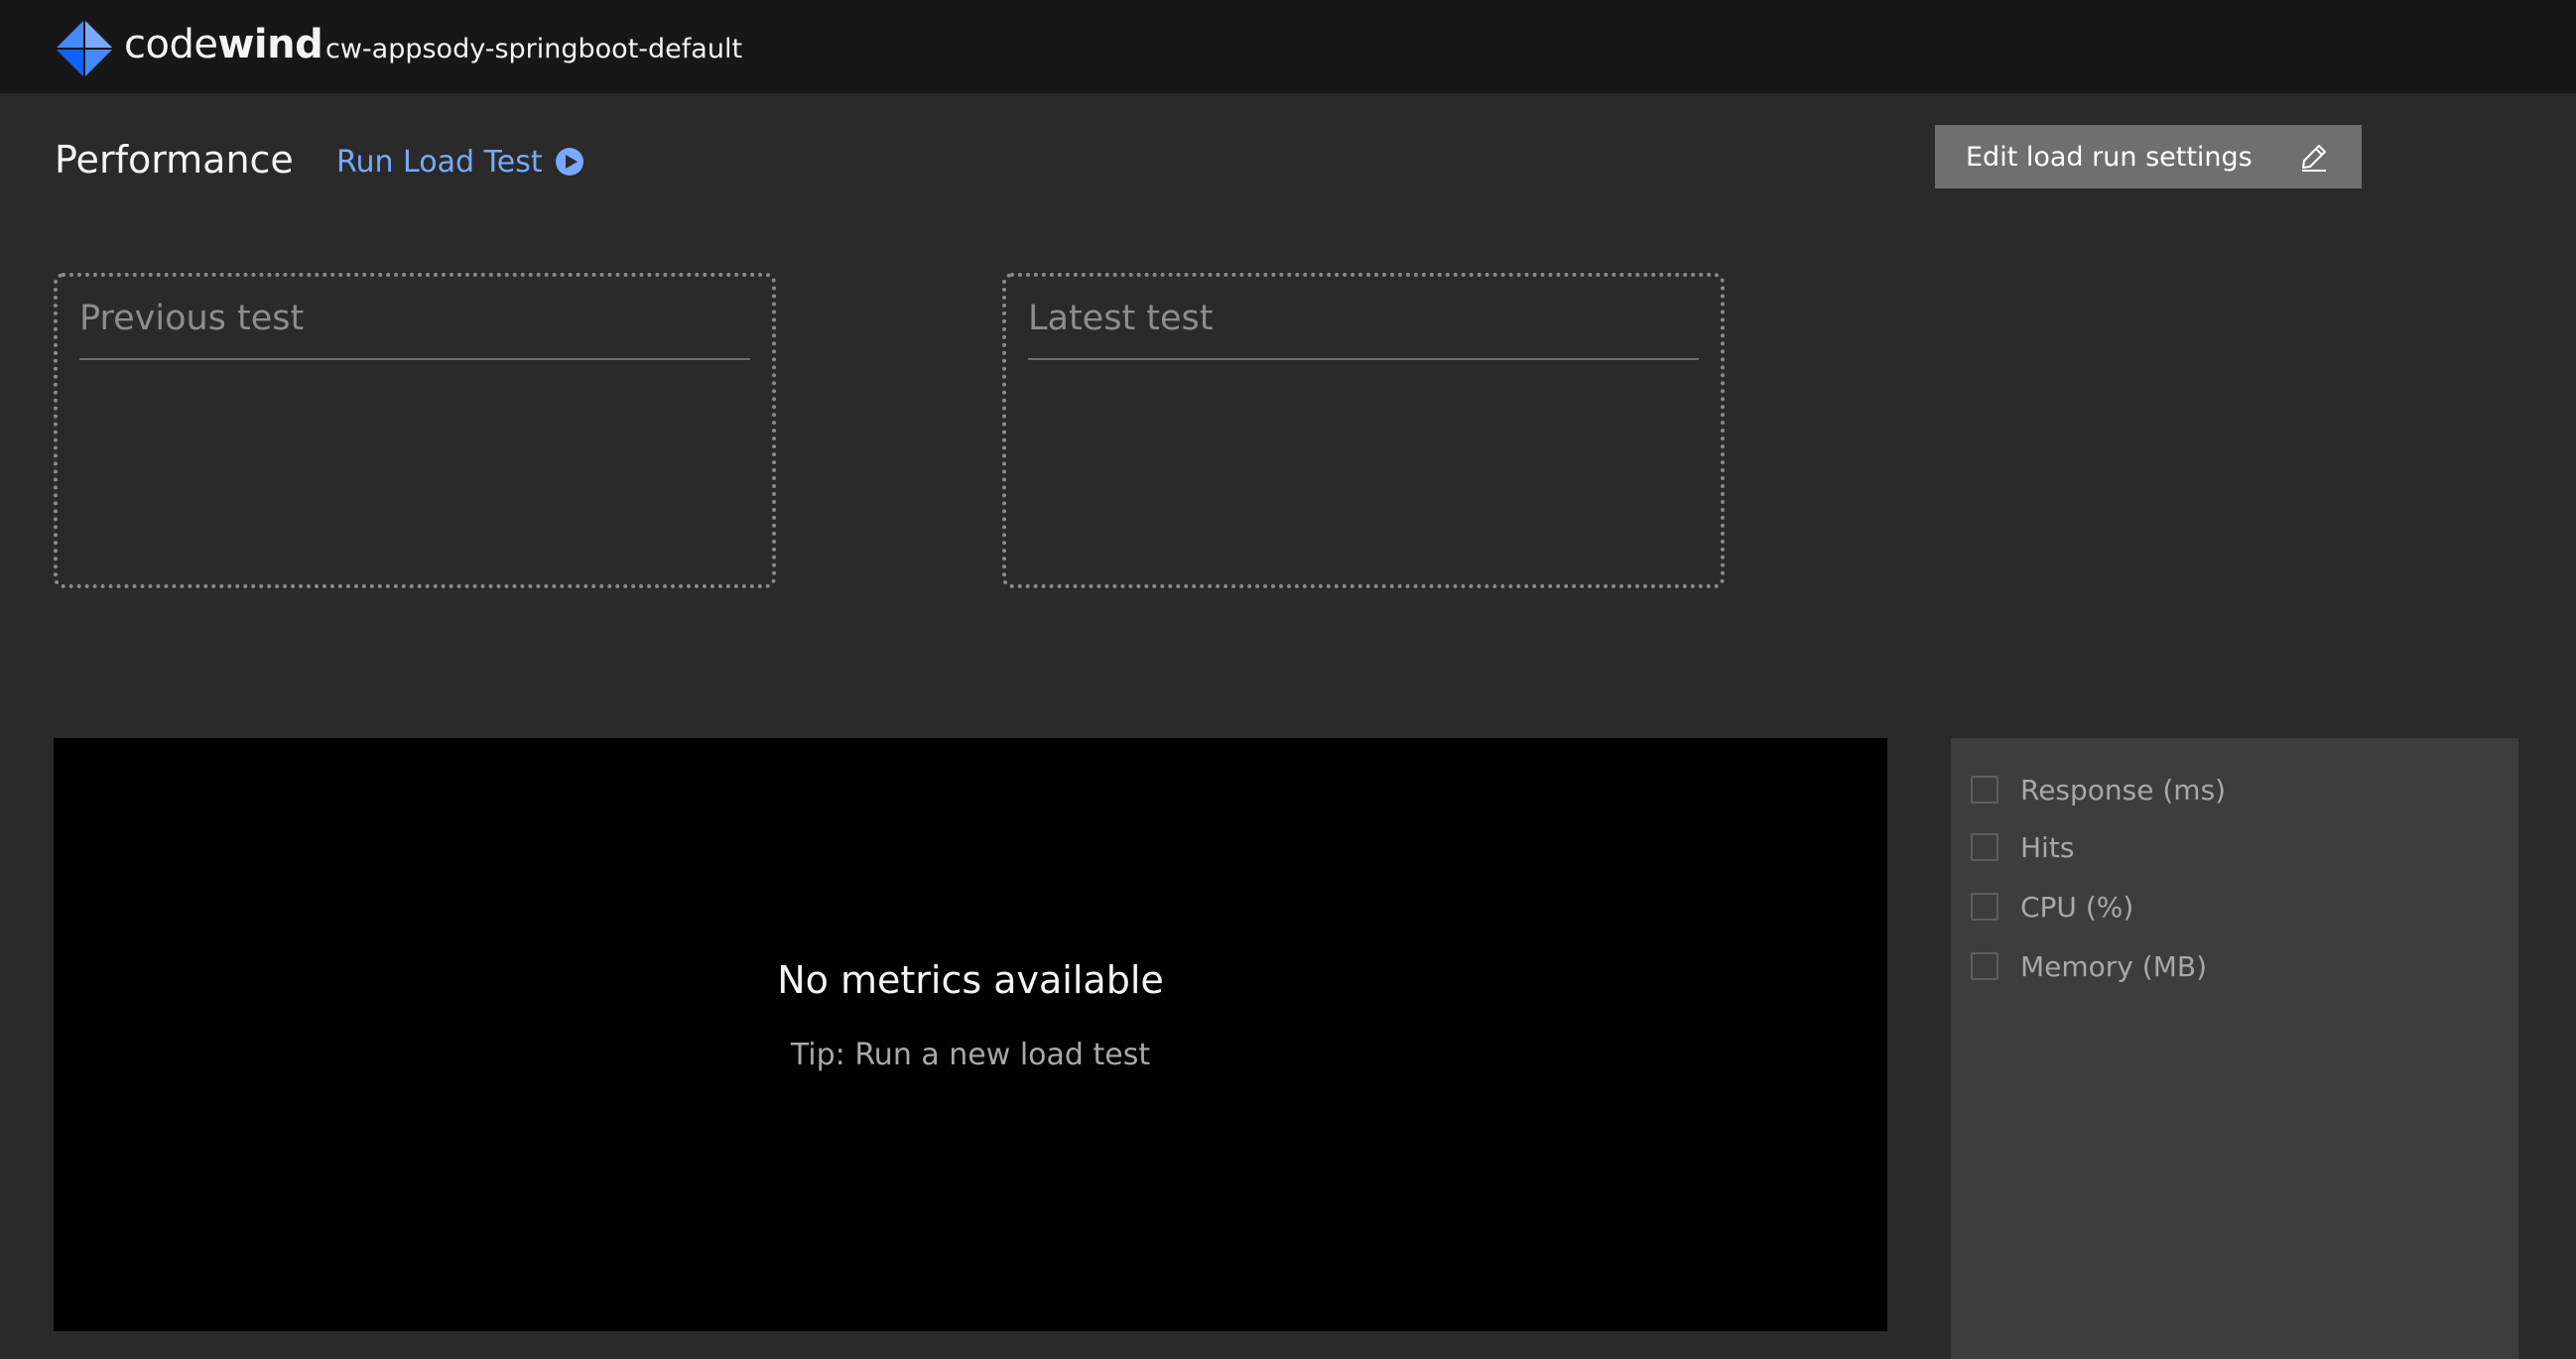 This screenshot has height=1359, width=2576. I want to click on legend-item-cpu: CPU (%), so click(2052, 907).